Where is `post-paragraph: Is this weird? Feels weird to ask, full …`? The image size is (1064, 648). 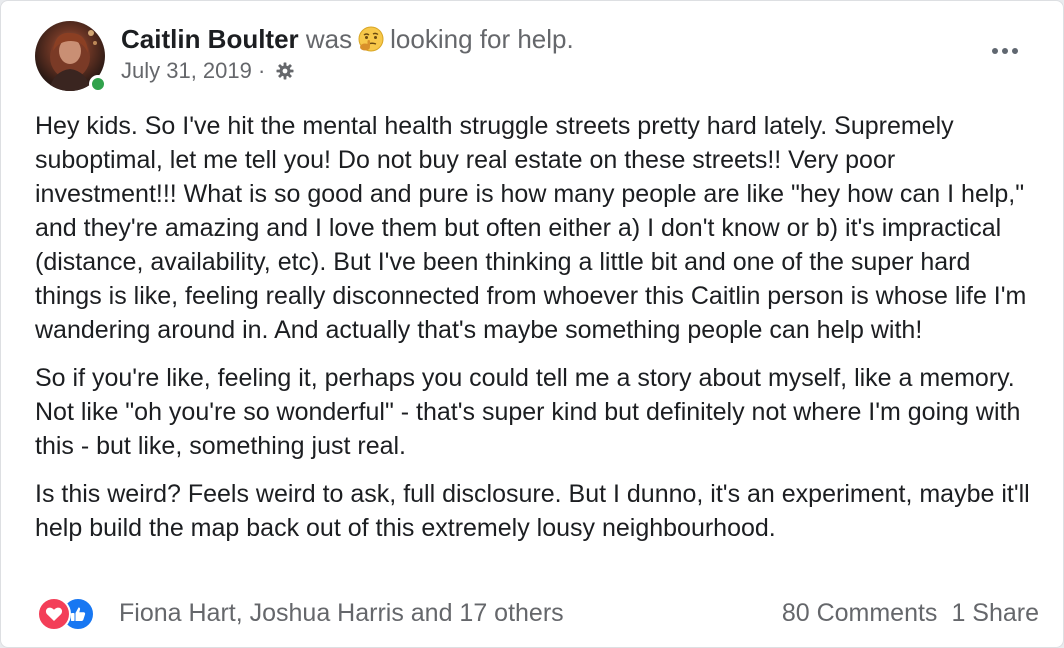 post-paragraph: Is this weird? Feels weird to ask, full … is located at coordinates (532, 511).